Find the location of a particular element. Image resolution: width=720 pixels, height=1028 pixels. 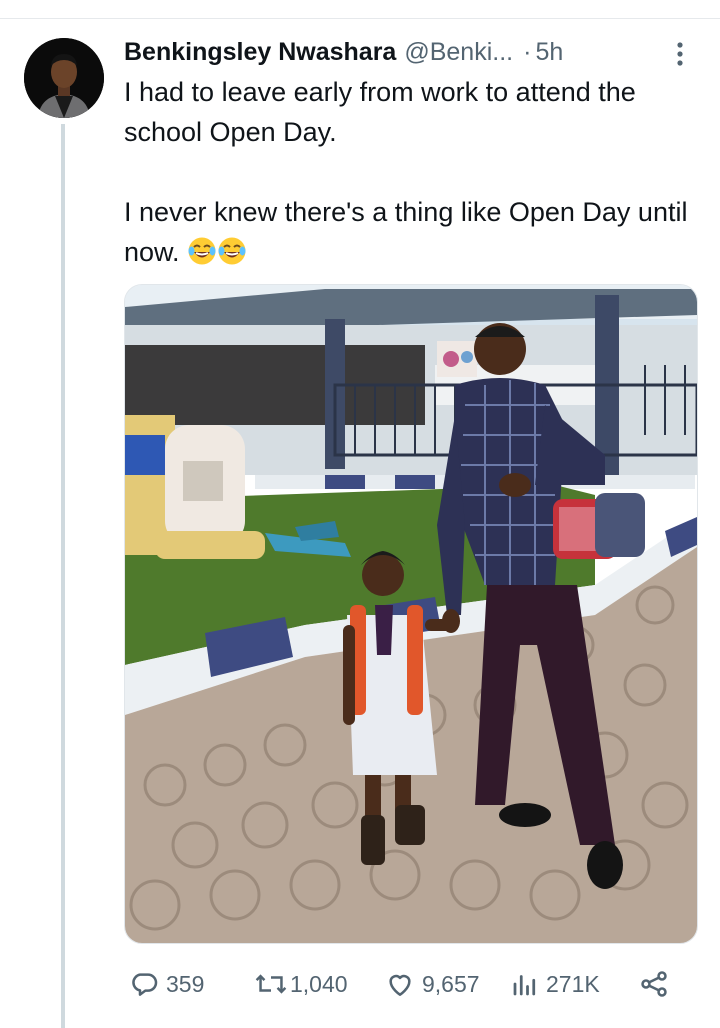

tweet-time: 5h is located at coordinates (549, 52).